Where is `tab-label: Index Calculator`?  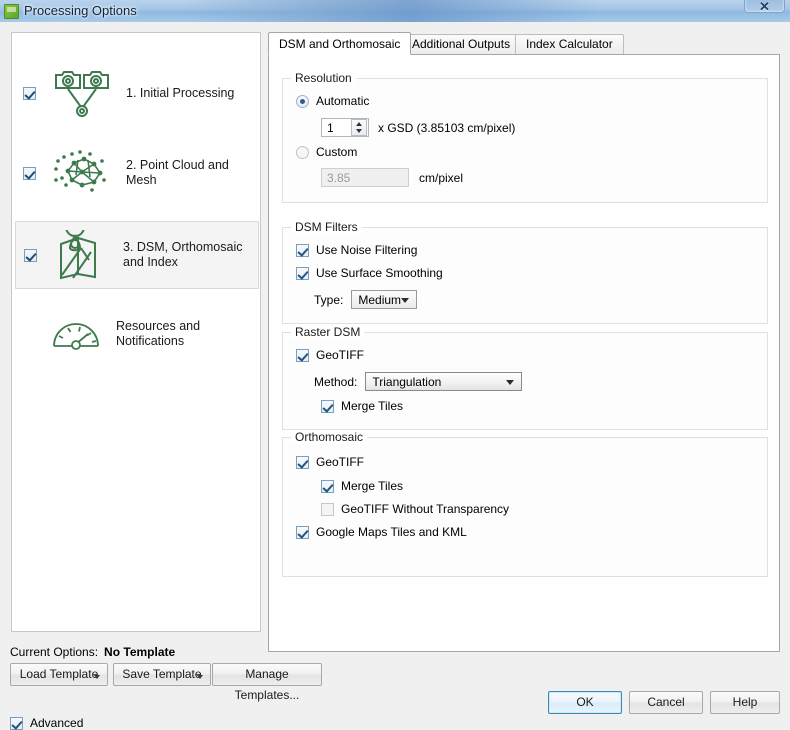
tab-label: Index Calculator is located at coordinates (569, 44).